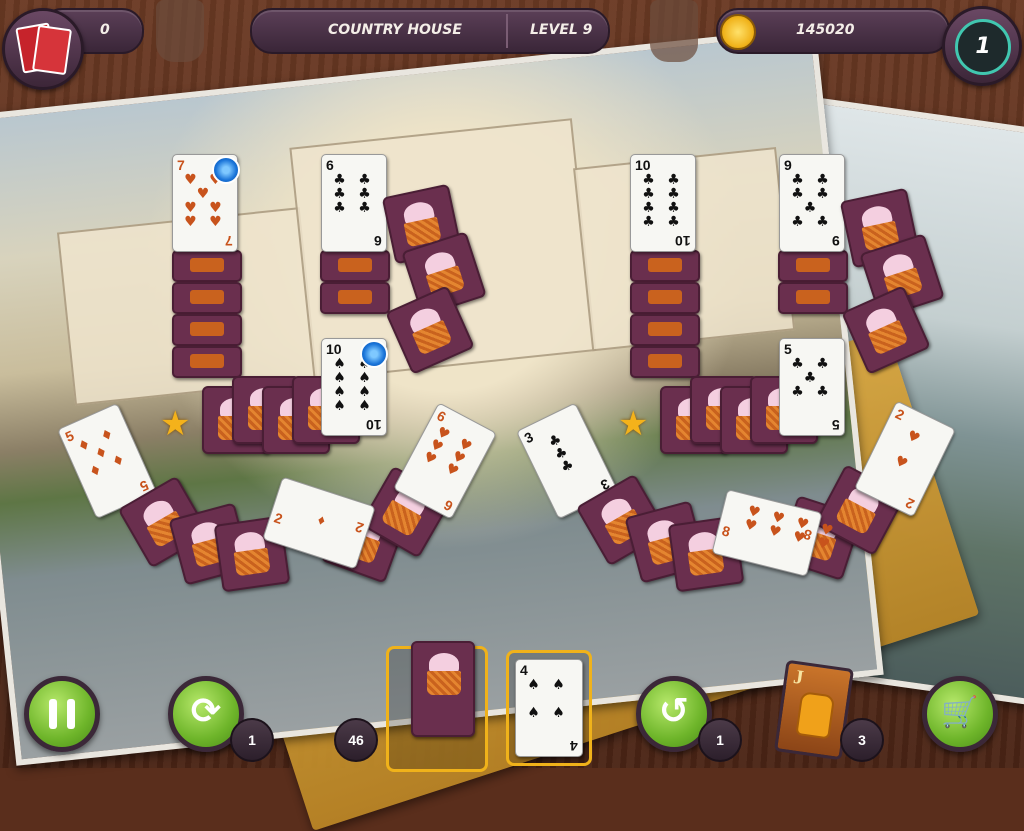  What do you see at coordinates (443, 689) in the screenshot?
I see `draw-pile-card` at bounding box center [443, 689].